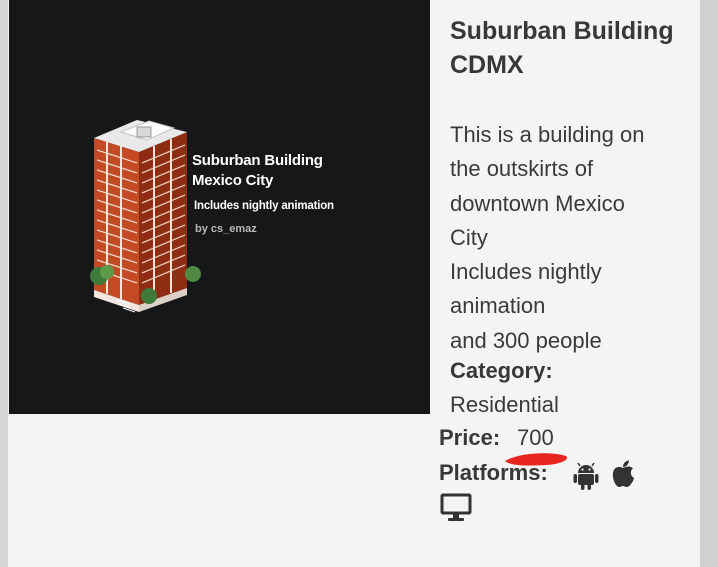  Describe the element at coordinates (257, 171) in the screenshot. I see `thumbnail-title: Suburban Building Mexico City` at that location.